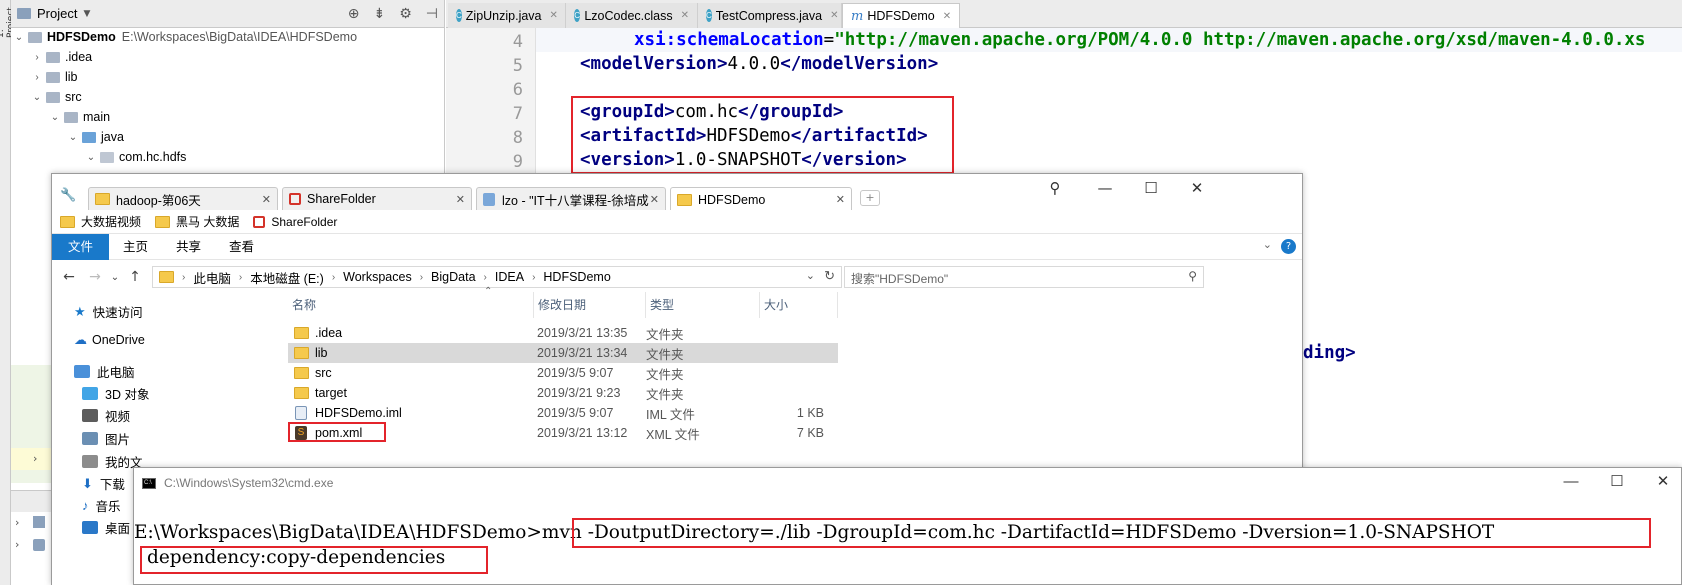 Image resolution: width=1682 pixels, height=585 pixels. I want to click on nav-3d-objects: 3D 对象, so click(115, 393).